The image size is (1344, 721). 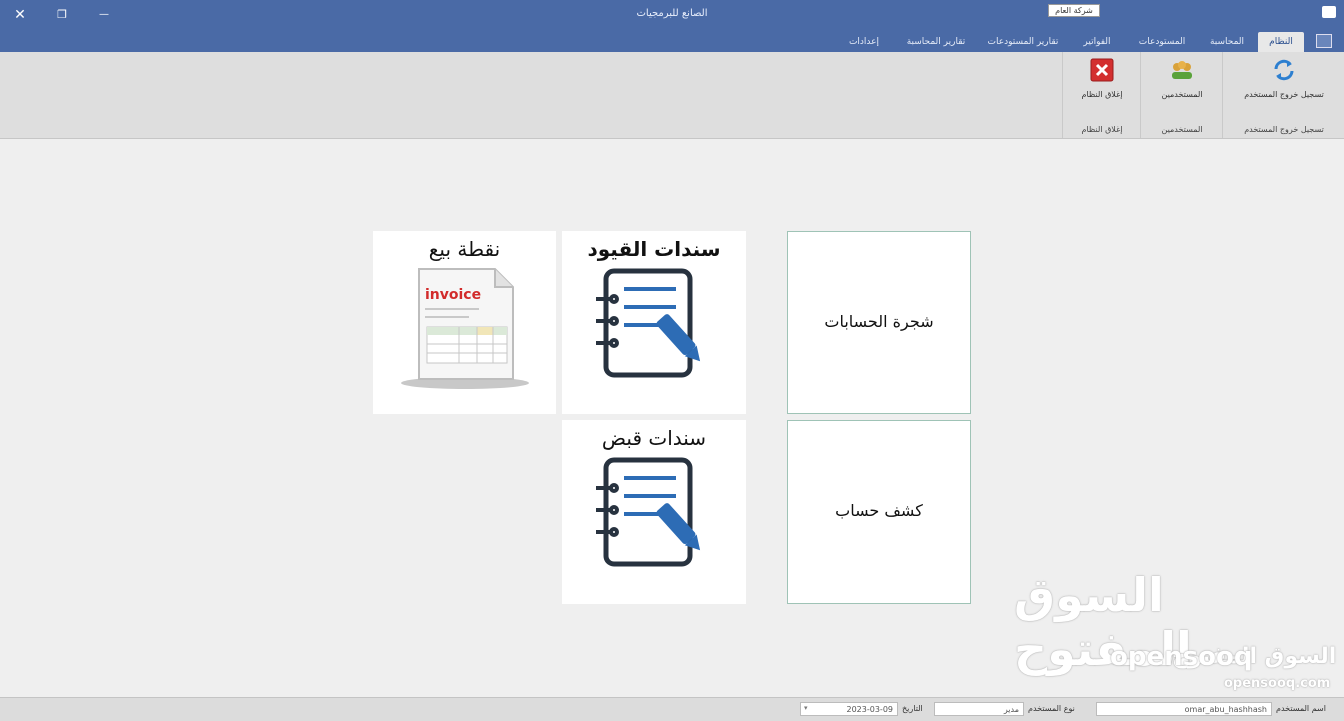 I want to click on tab-warehouse-reports: تقارير المستودعات, so click(x=1023, y=42).